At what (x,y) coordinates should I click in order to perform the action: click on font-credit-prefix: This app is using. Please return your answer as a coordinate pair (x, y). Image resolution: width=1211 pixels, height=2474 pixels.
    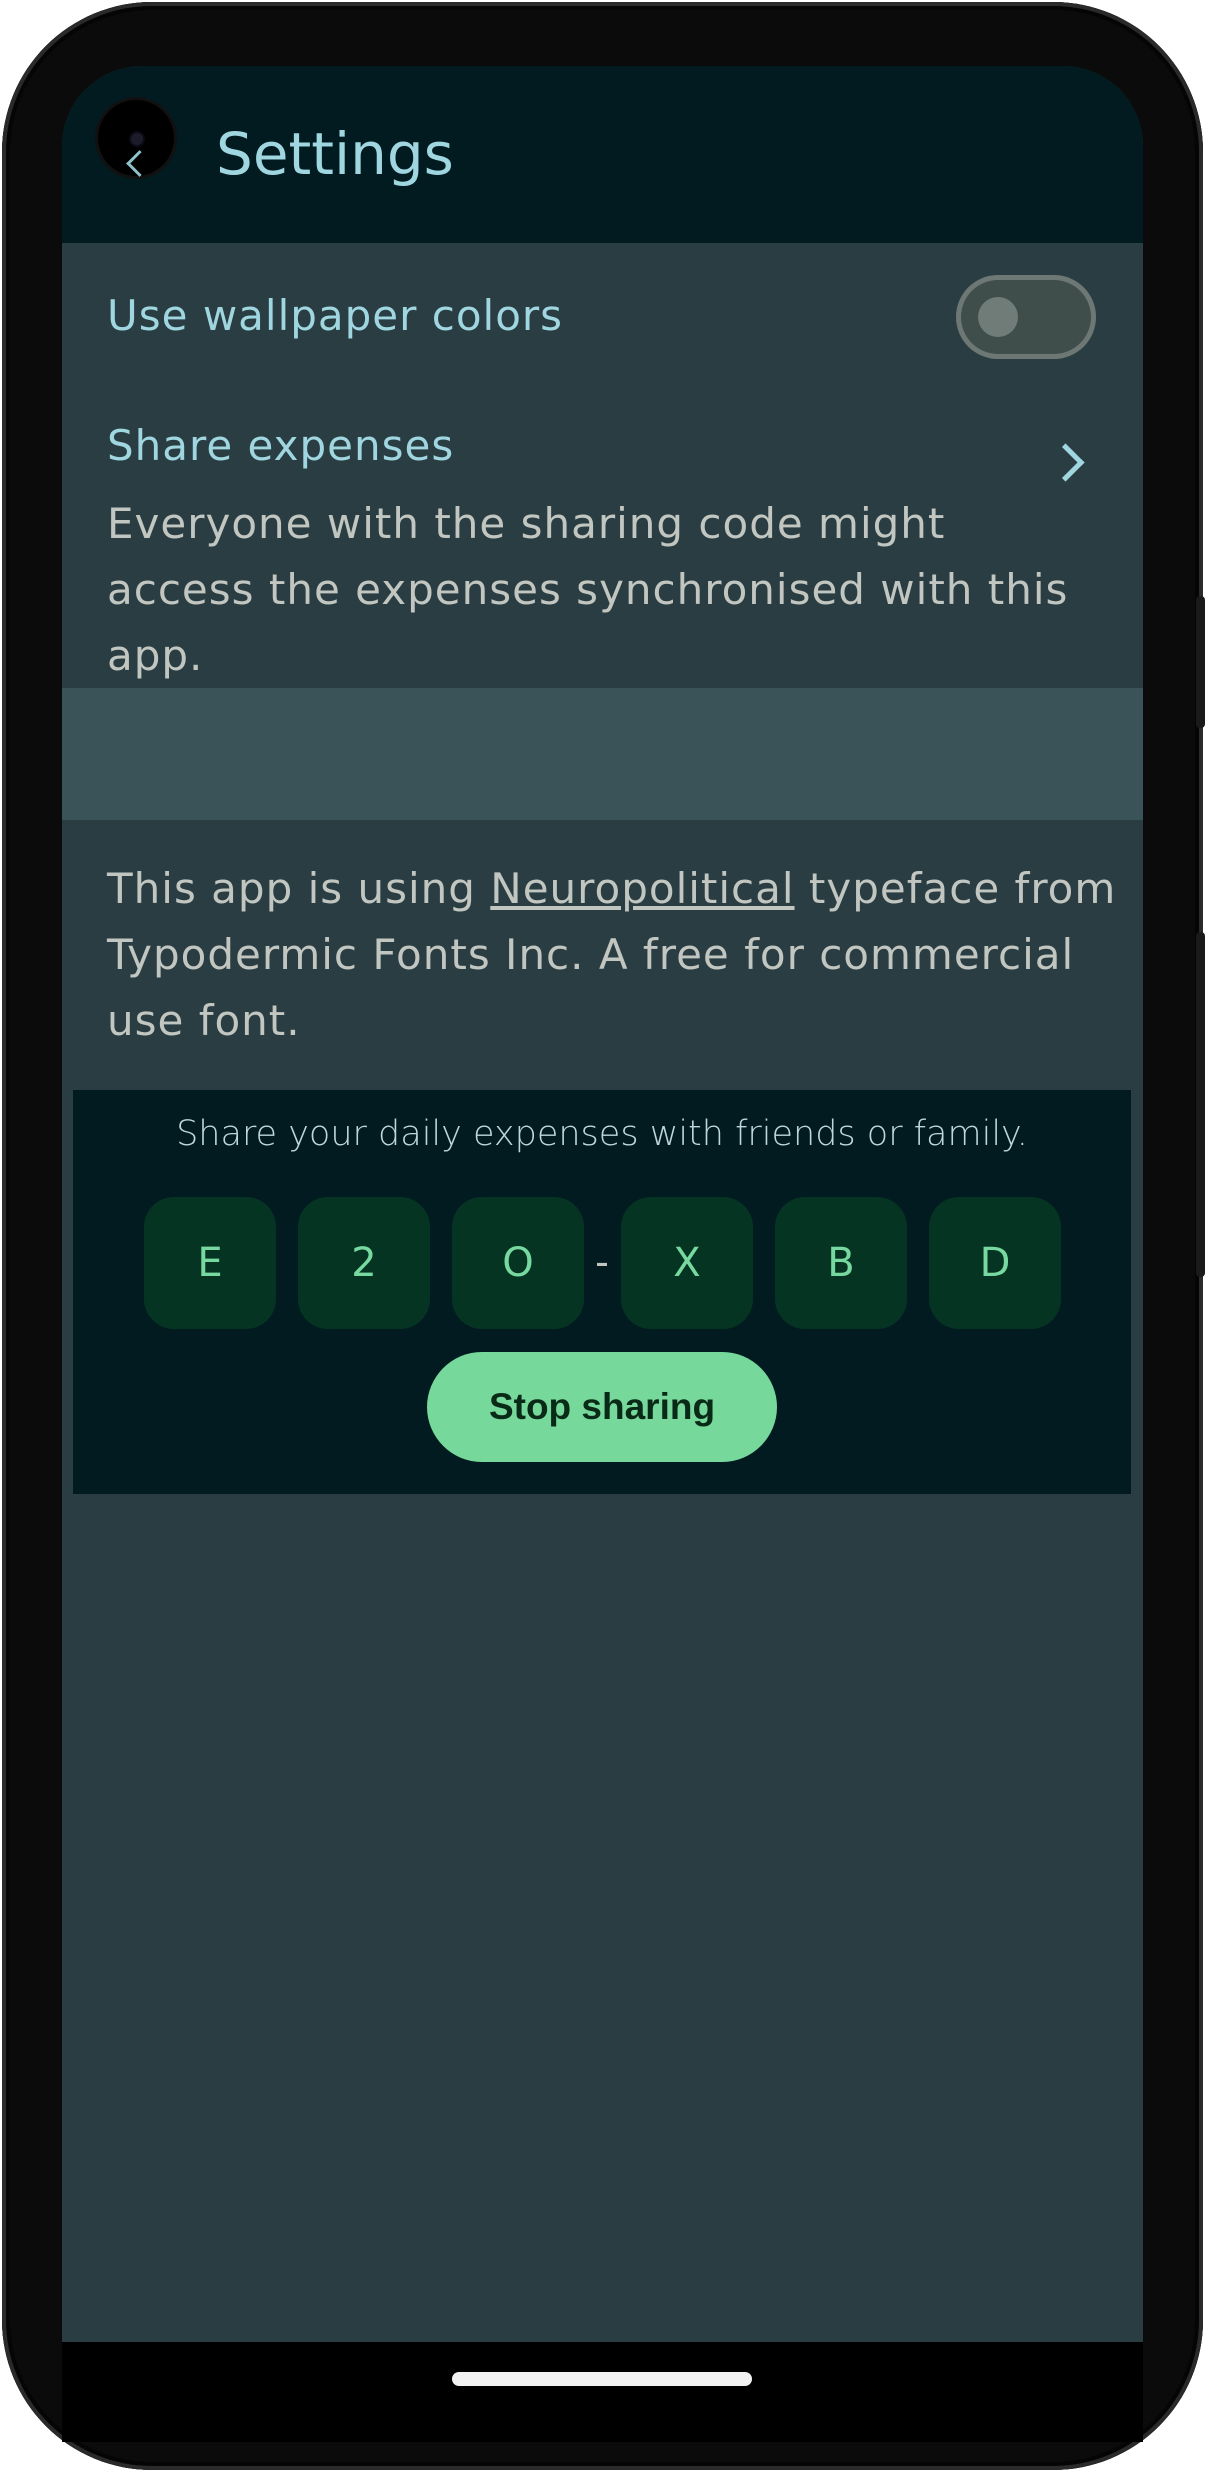
    Looking at the image, I should click on (299, 888).